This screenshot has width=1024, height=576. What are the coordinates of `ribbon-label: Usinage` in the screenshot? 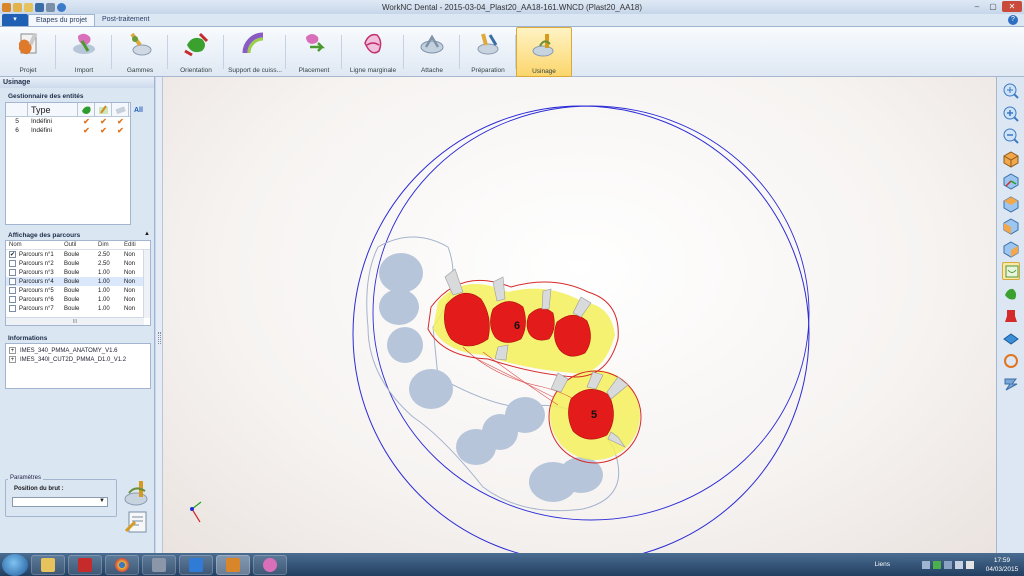 It's located at (544, 71).